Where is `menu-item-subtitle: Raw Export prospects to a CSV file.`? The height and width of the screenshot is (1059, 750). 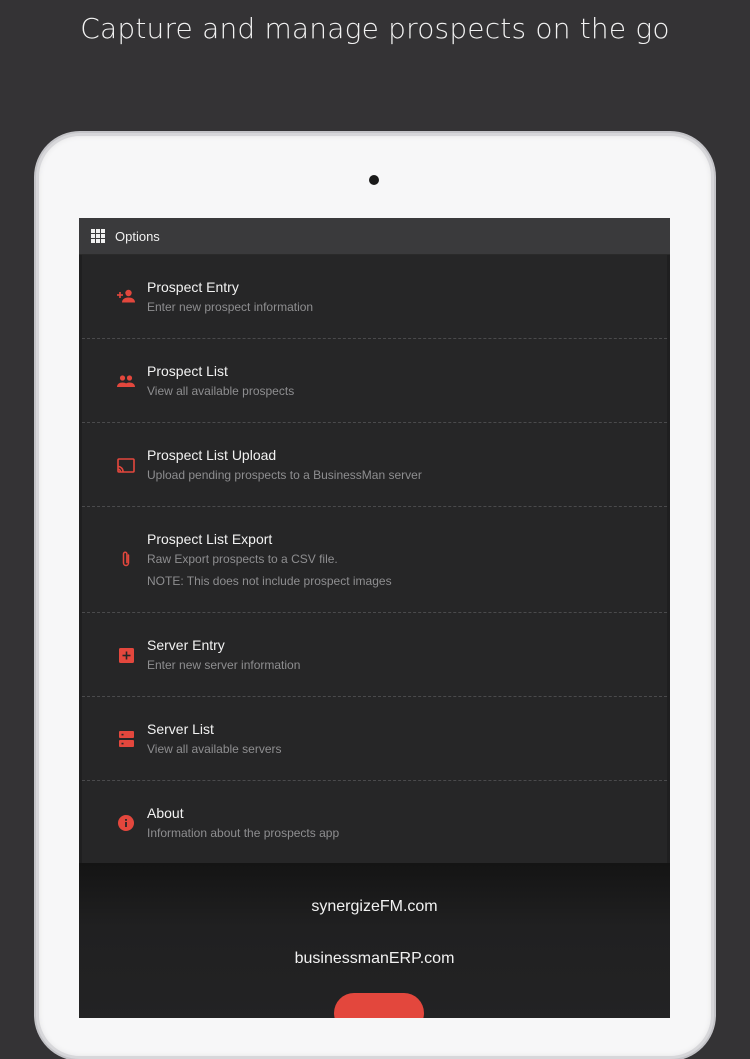
menu-item-subtitle: Raw Export prospects to a CSV file. is located at coordinates (242, 559).